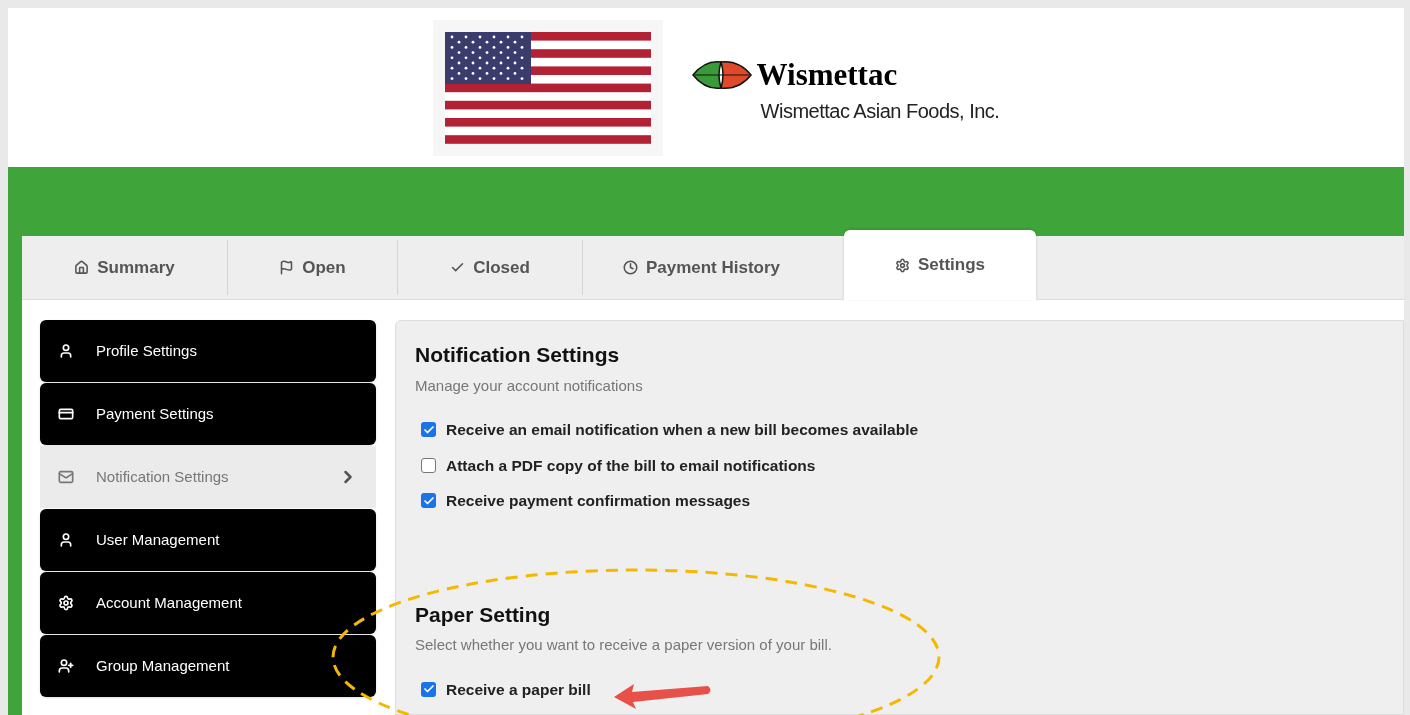 This screenshot has height=715, width=1410. Describe the element at coordinates (682, 430) in the screenshot. I see `option-label: Receive an email notification when a new bill becomes available` at that location.